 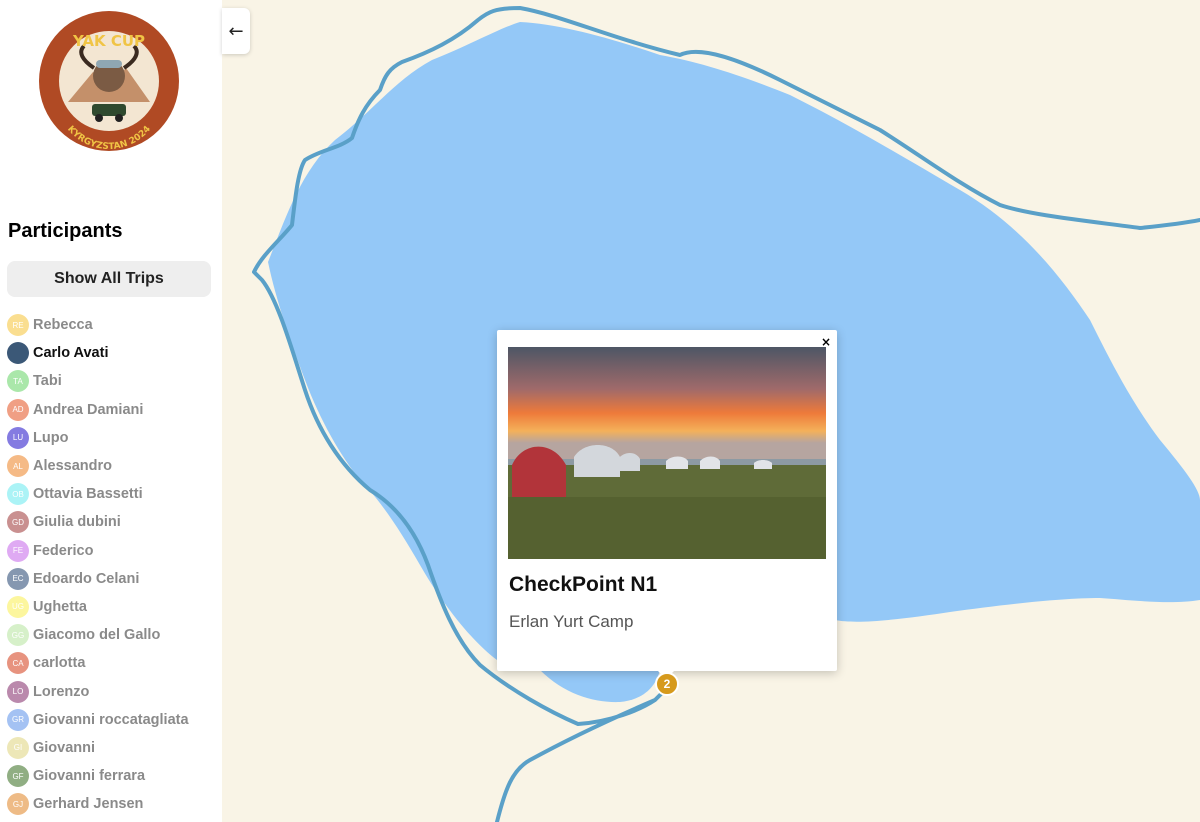 I want to click on participant-item: GJ Gerhard Jensen, so click(x=111, y=804).